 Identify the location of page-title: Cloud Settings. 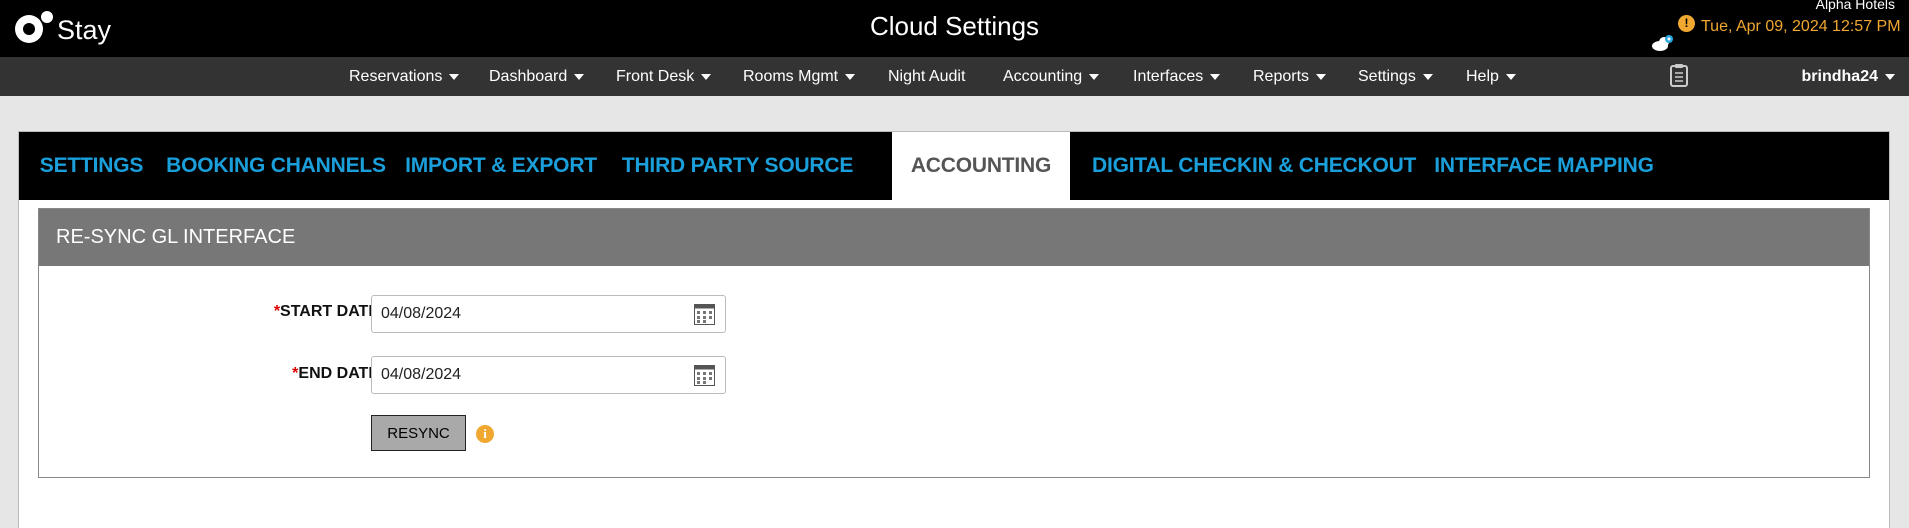
(954, 26).